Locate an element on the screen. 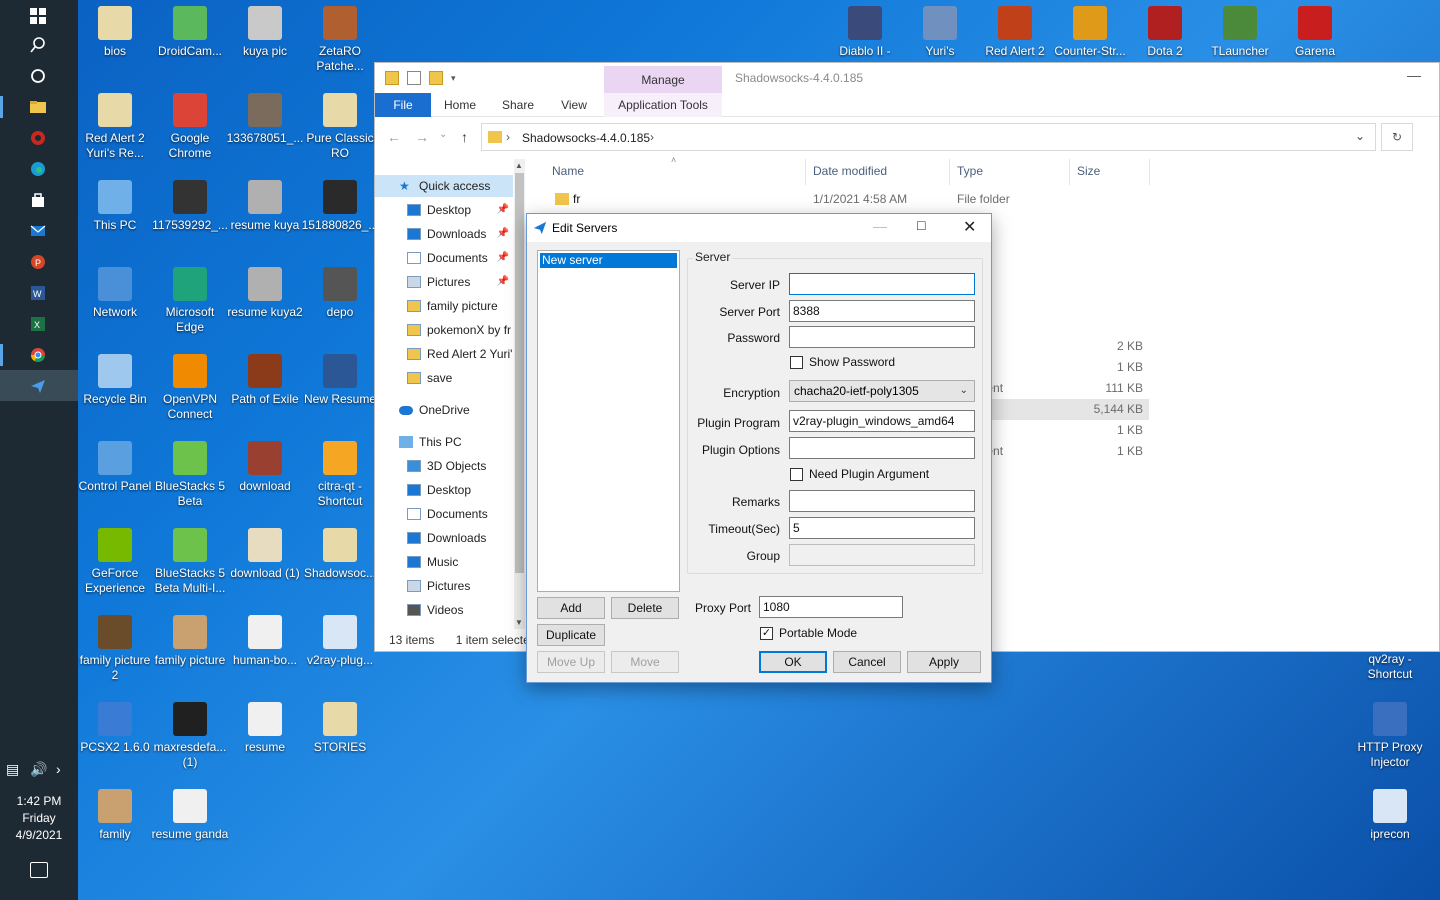 The width and height of the screenshot is (1440, 900). tray-expand-icon: › is located at coordinates (58, 769).